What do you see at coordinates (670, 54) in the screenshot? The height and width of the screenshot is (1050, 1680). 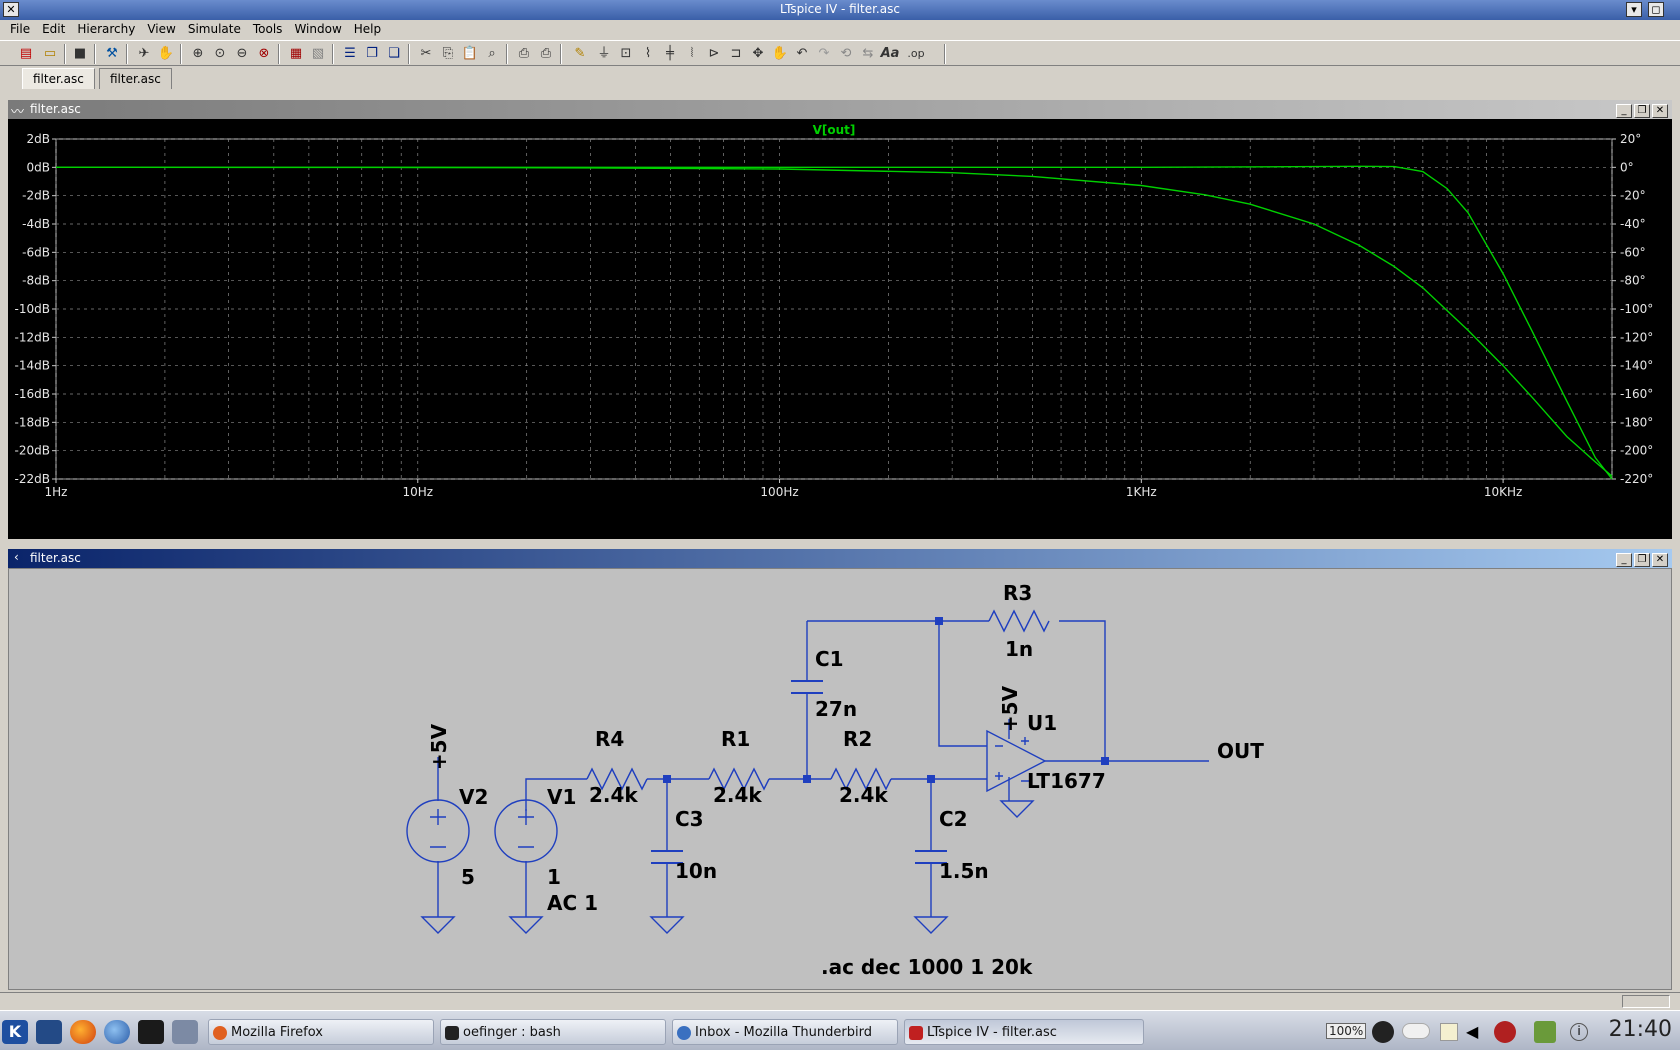 I see `capacitor-icon: ╪` at bounding box center [670, 54].